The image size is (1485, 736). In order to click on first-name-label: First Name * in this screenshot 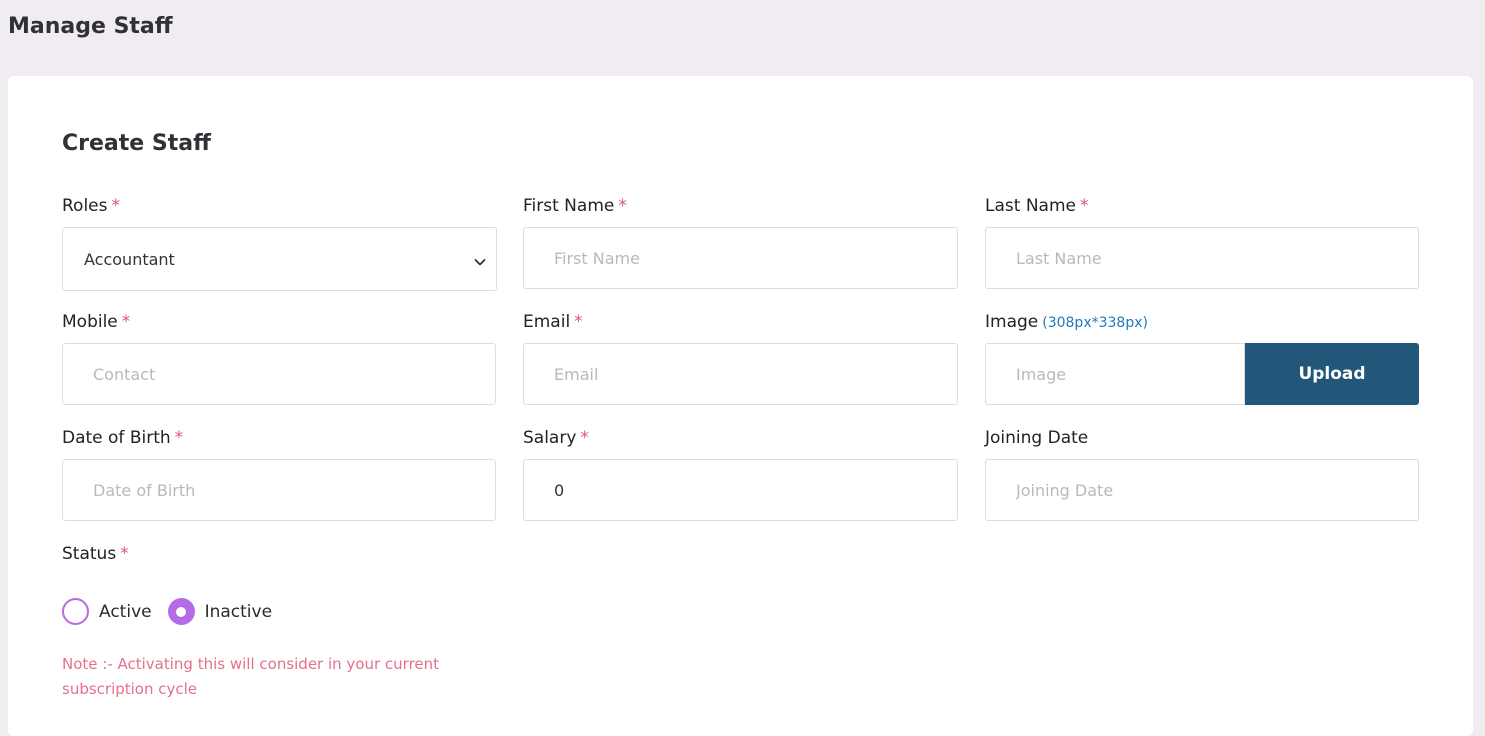, I will do `click(740, 206)`.